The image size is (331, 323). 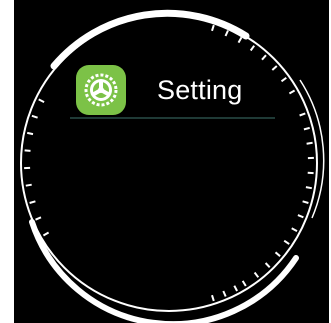 What do you see at coordinates (172, 118) in the screenshot?
I see `title-divider` at bounding box center [172, 118].